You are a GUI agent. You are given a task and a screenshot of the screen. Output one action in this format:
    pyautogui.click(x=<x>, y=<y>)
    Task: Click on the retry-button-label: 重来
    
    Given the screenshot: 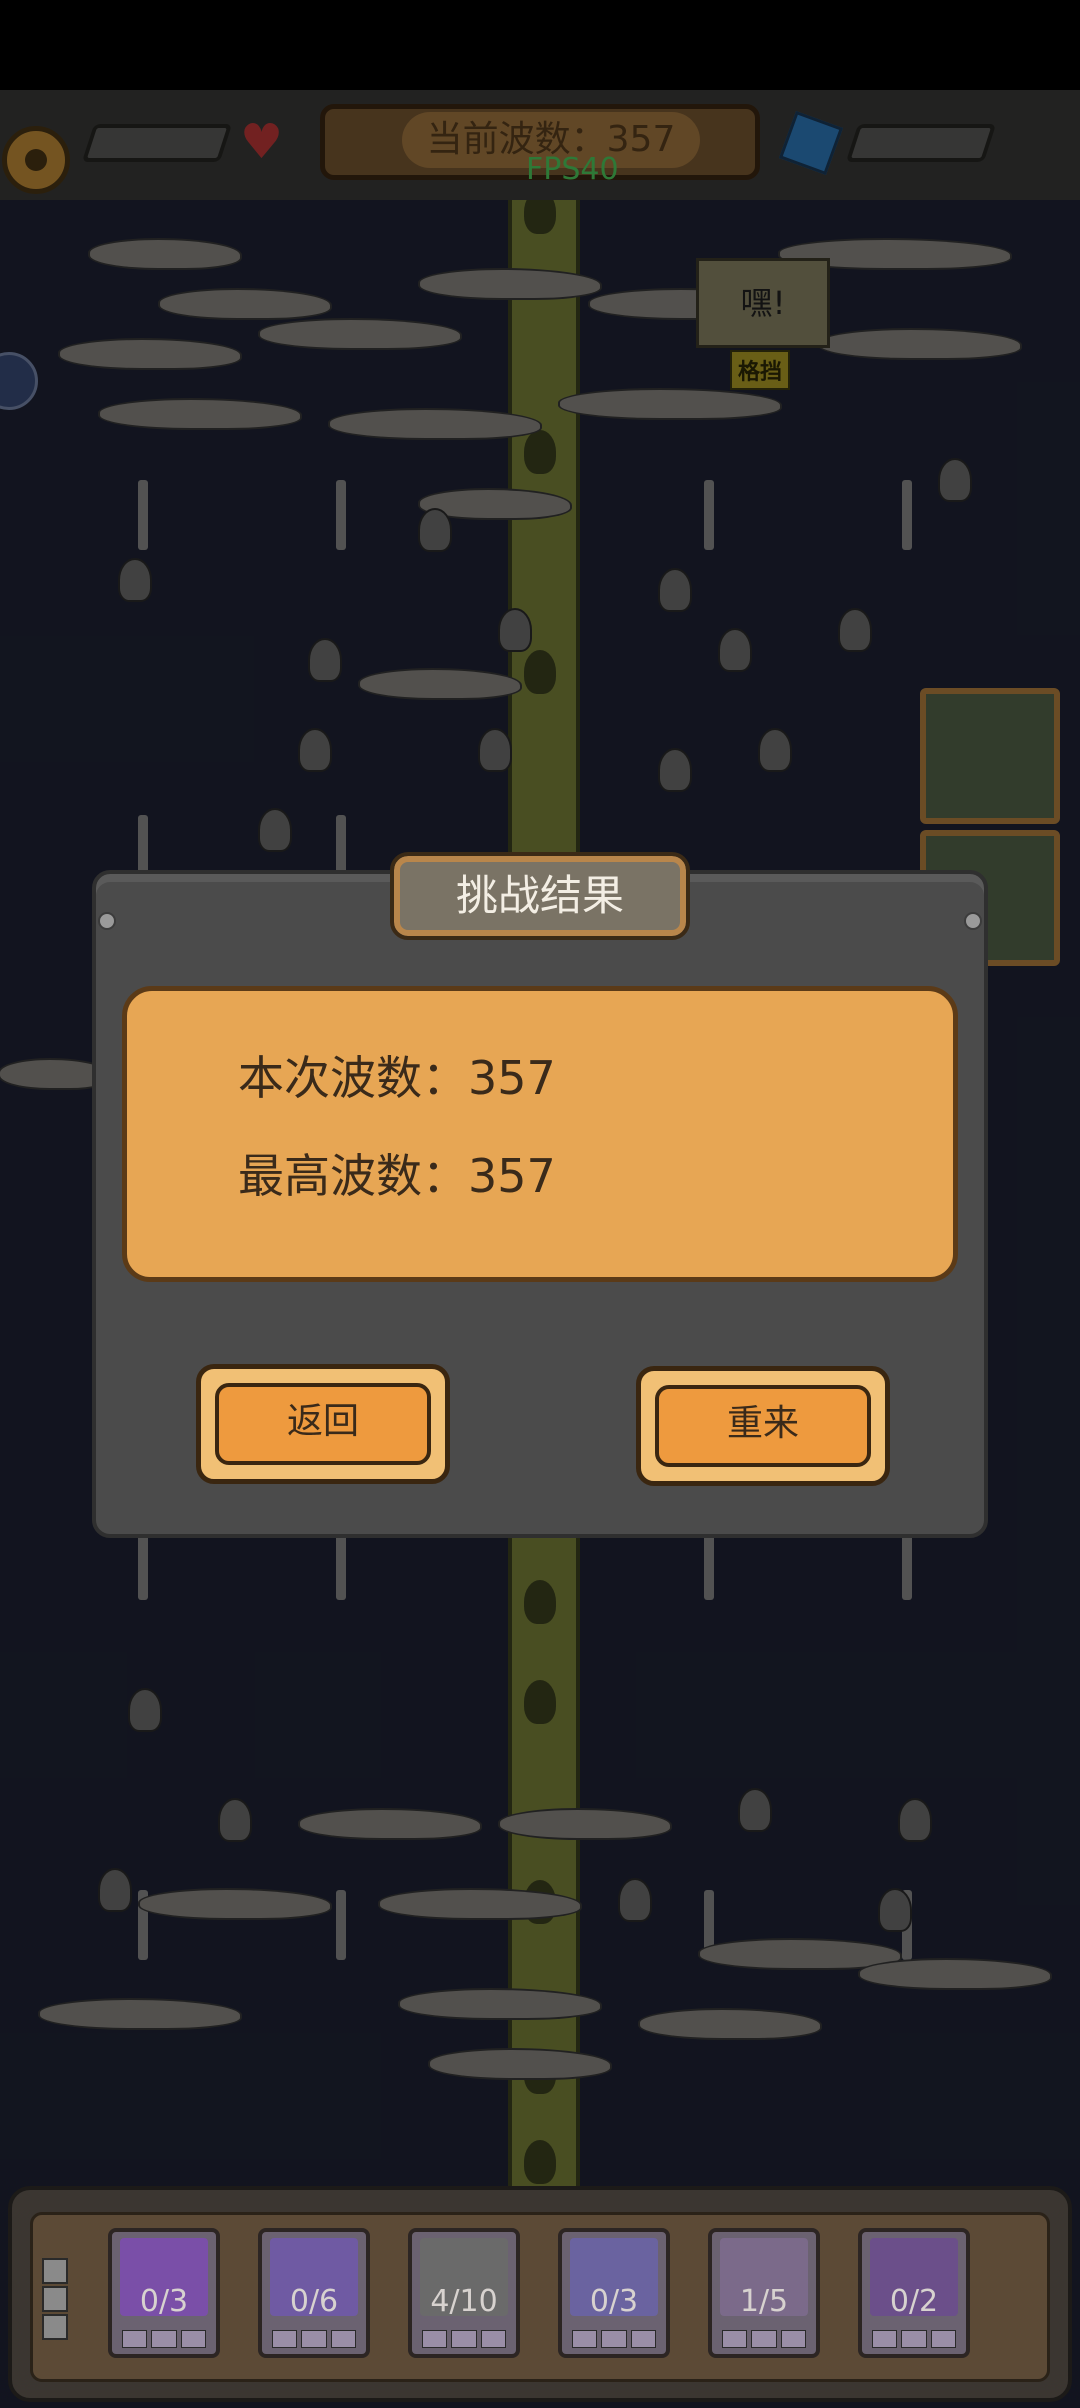 What is the action you would take?
    pyautogui.click(x=763, y=1426)
    